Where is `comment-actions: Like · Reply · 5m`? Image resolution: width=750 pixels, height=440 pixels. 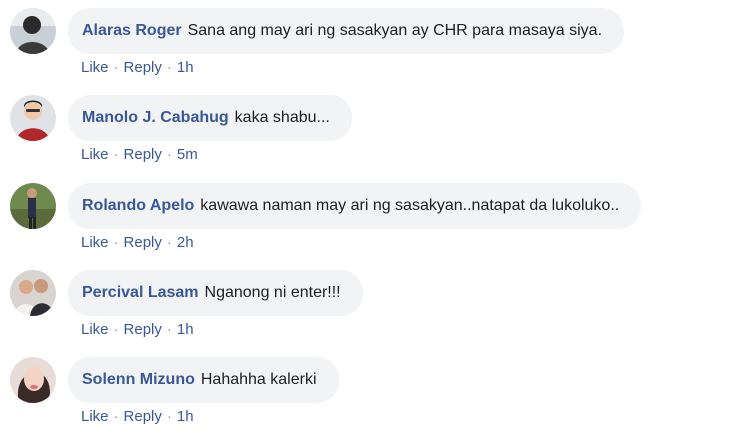
comment-actions: Like · Reply · 5m is located at coordinates (139, 154).